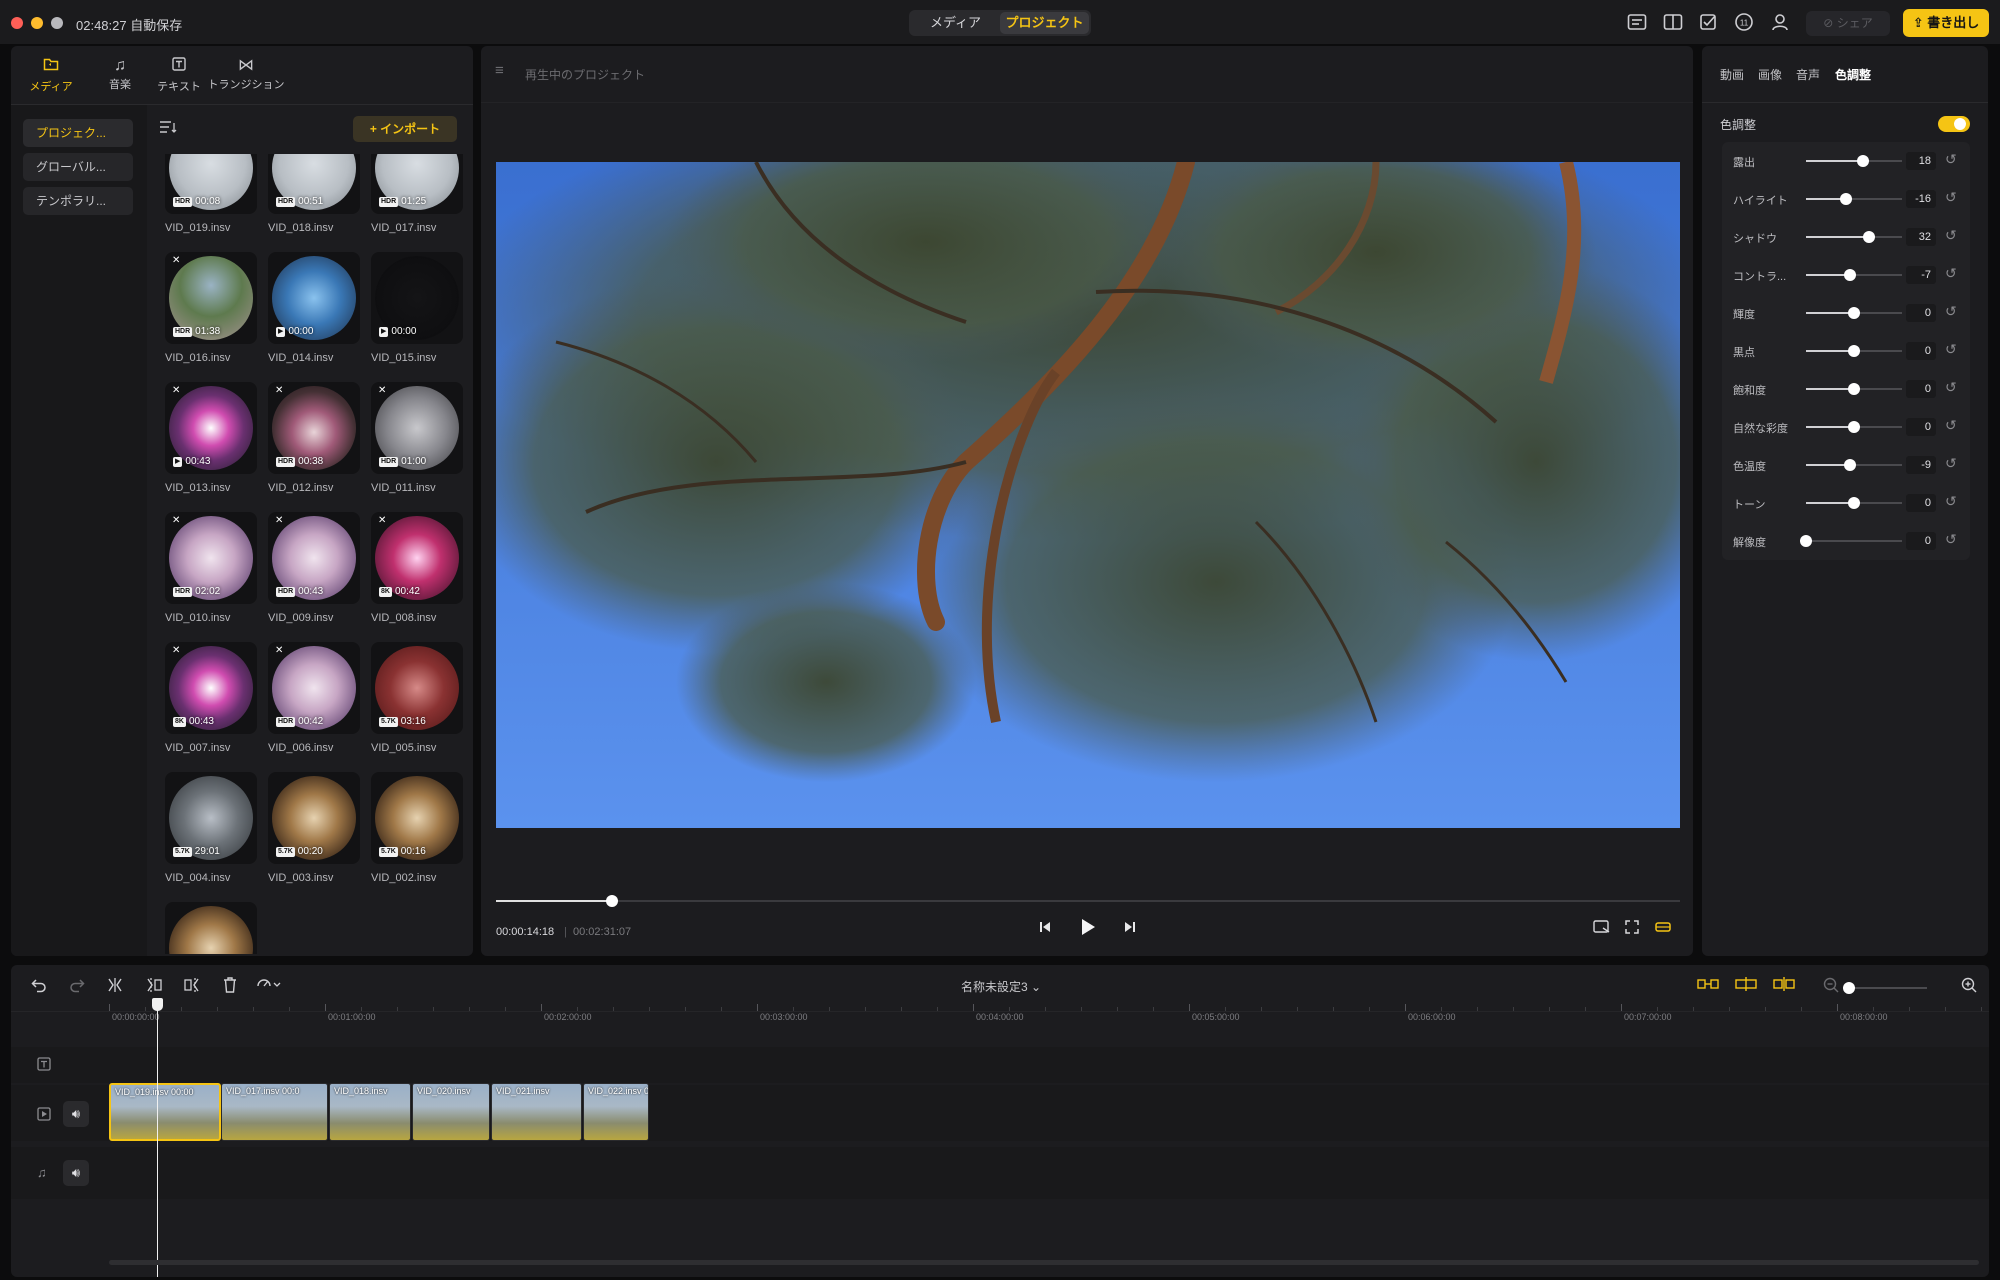  I want to click on mode-project-tab: プロジェクト, so click(1044, 23).